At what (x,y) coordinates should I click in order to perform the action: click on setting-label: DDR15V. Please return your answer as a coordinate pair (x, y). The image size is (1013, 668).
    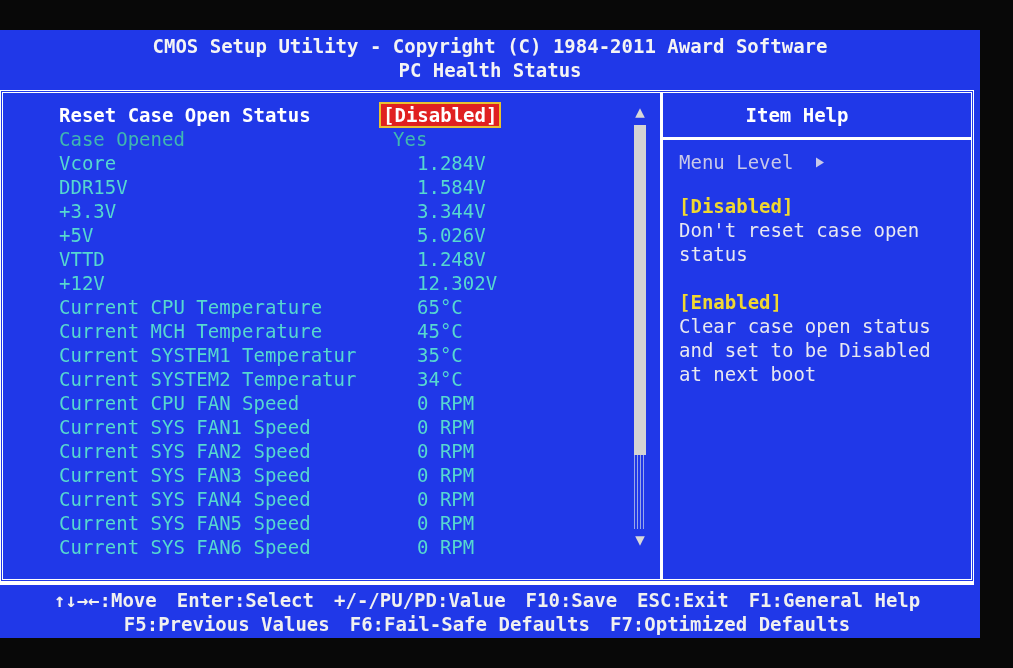
    Looking at the image, I should click on (220, 187).